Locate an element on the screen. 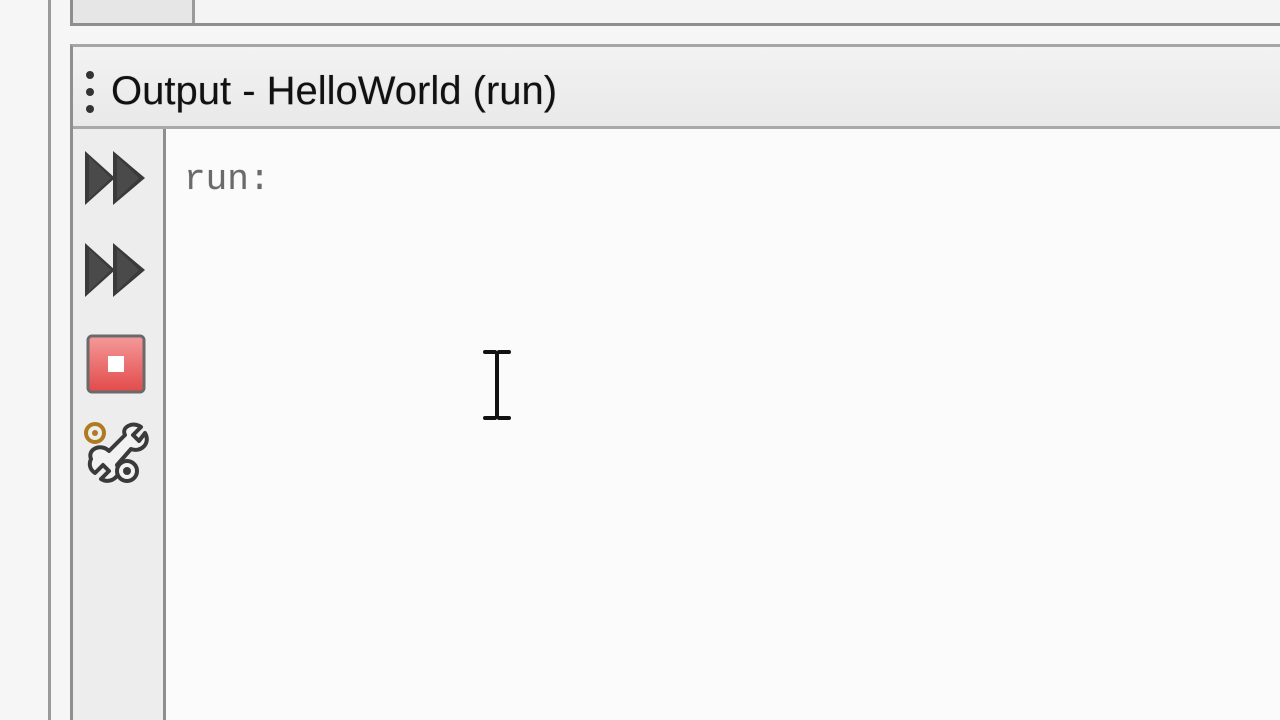  settings-button is located at coordinates (116, 454).